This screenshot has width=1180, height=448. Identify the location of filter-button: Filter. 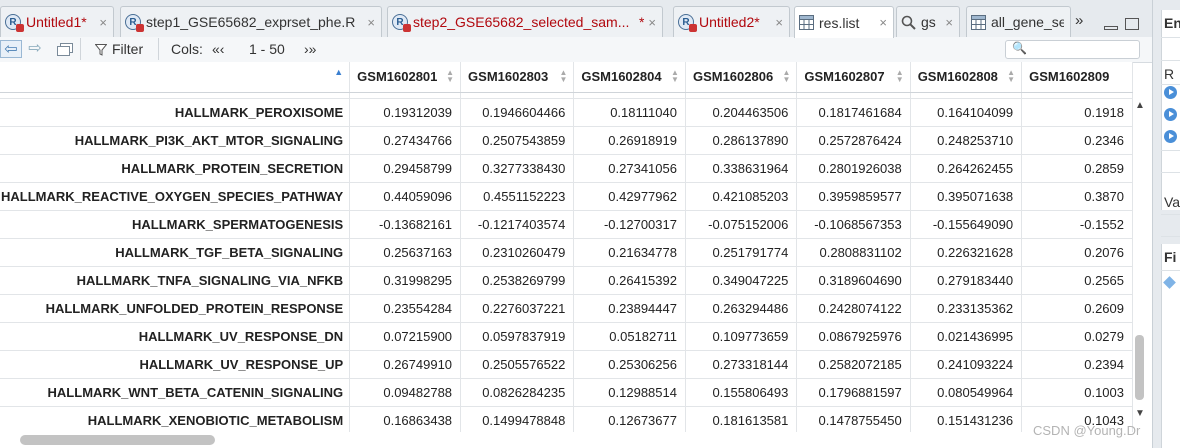
(127, 49).